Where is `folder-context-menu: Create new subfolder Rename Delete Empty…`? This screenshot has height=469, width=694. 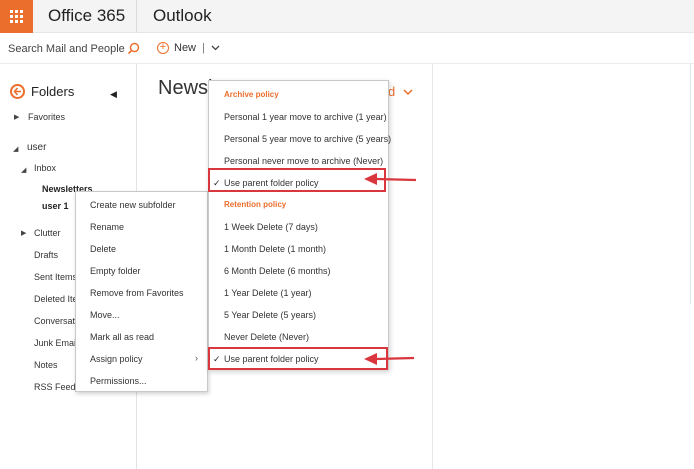
folder-context-menu: Create new subfolder Rename Delete Empty… is located at coordinates (141, 291).